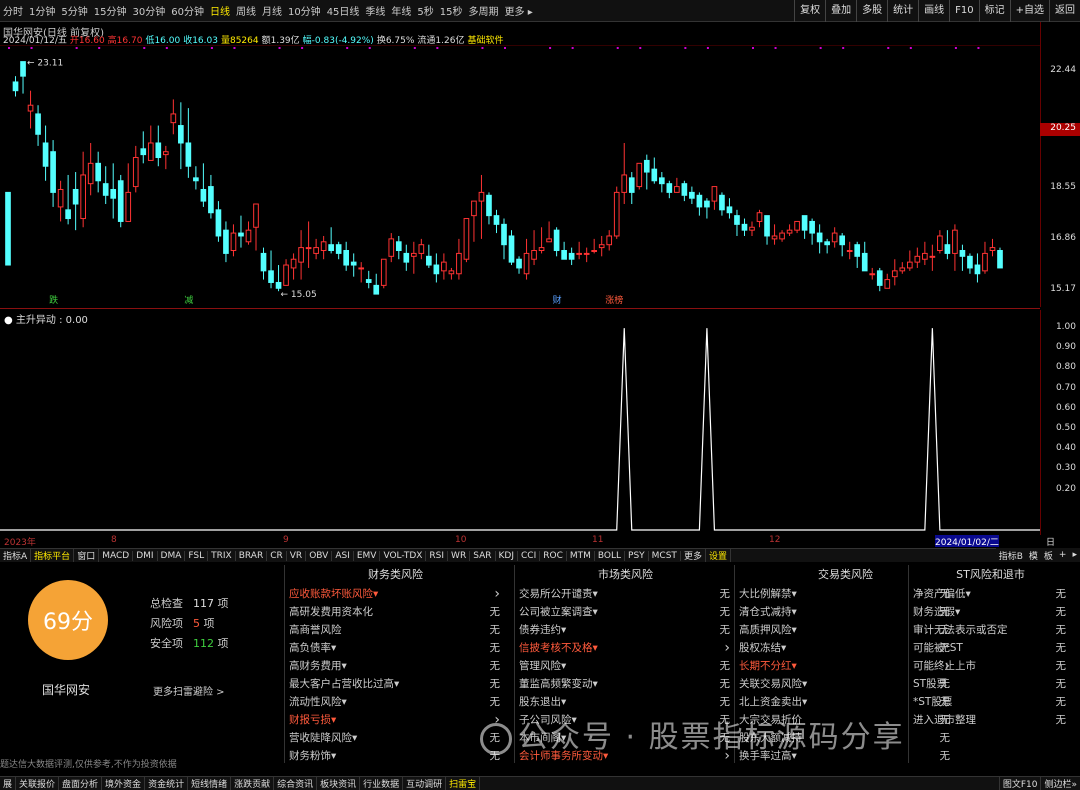  I want to click on risk-item: 管理风险▾ 无, so click(625, 666).